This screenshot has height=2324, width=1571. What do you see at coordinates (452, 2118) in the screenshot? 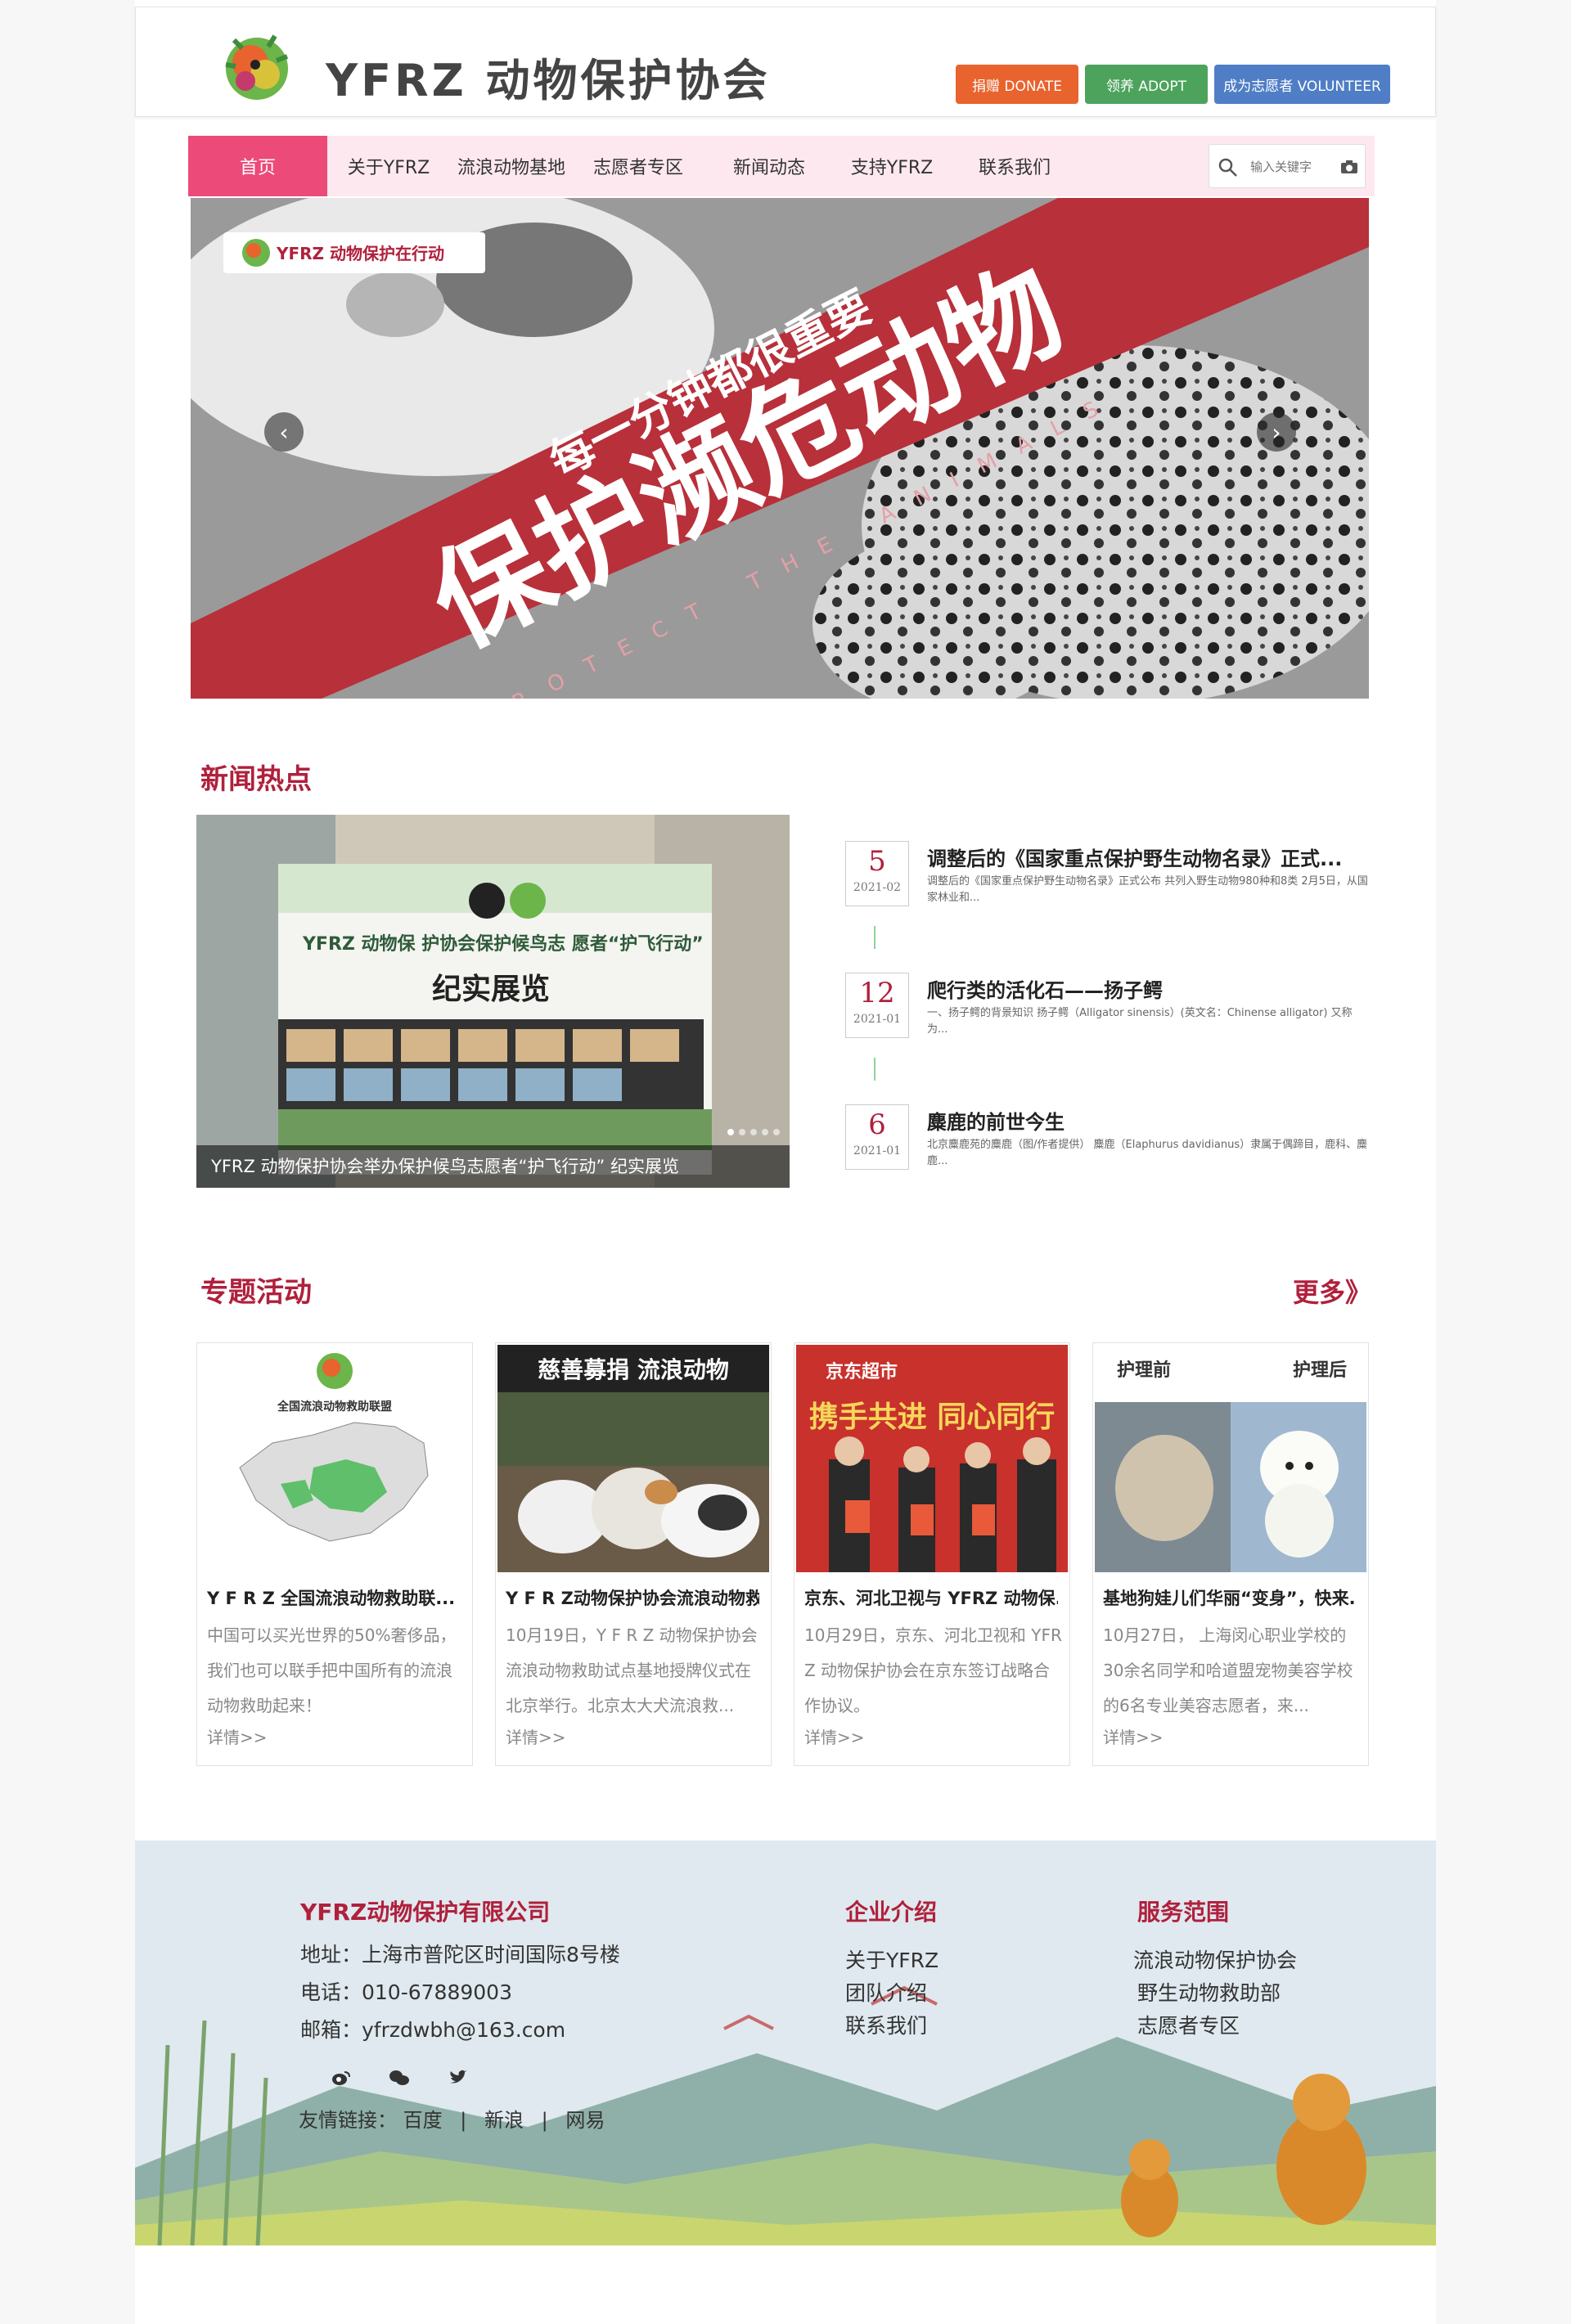
I see `friend-links: 友情链接： 百度 | 新浪 | 网易` at bounding box center [452, 2118].